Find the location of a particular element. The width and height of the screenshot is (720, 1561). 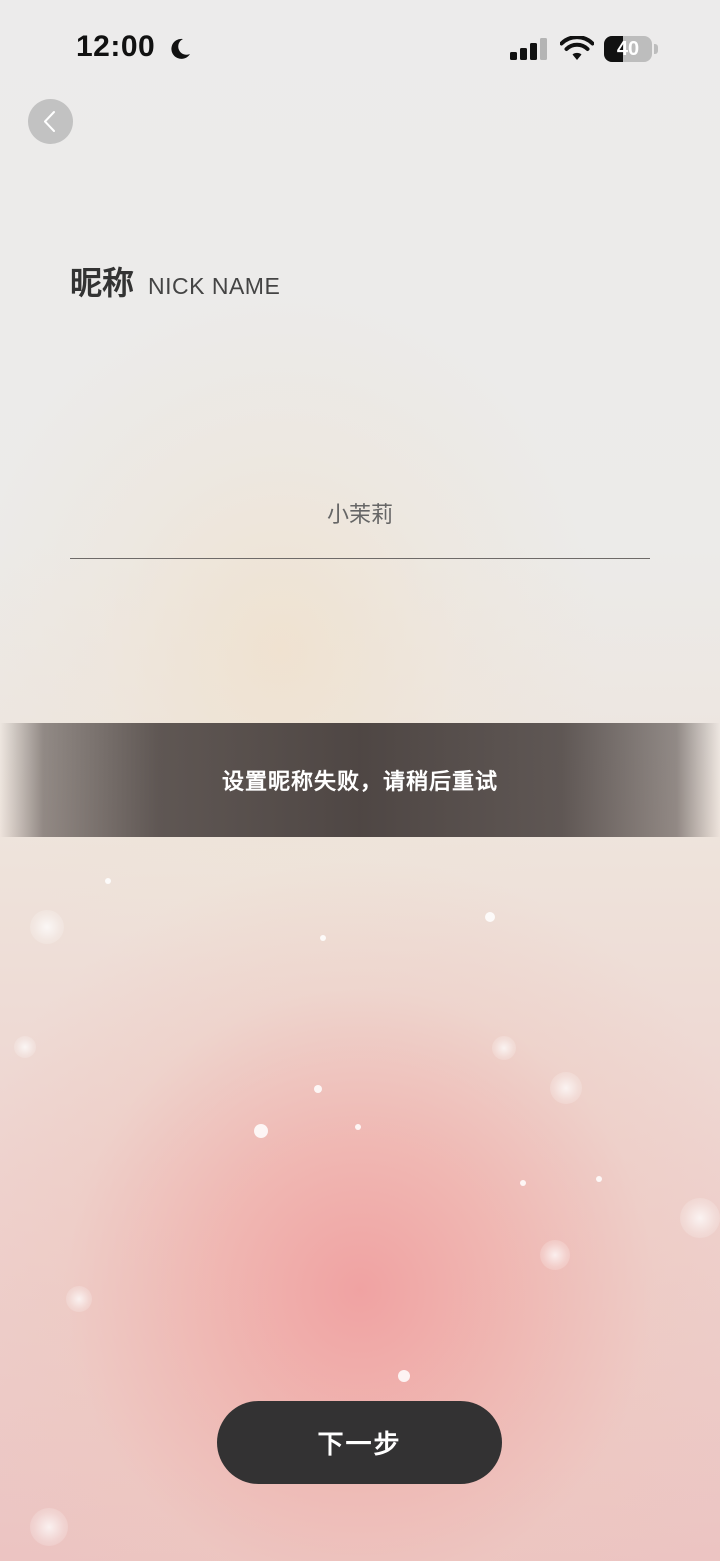

next-button: 下一步 is located at coordinates (359, 1442).